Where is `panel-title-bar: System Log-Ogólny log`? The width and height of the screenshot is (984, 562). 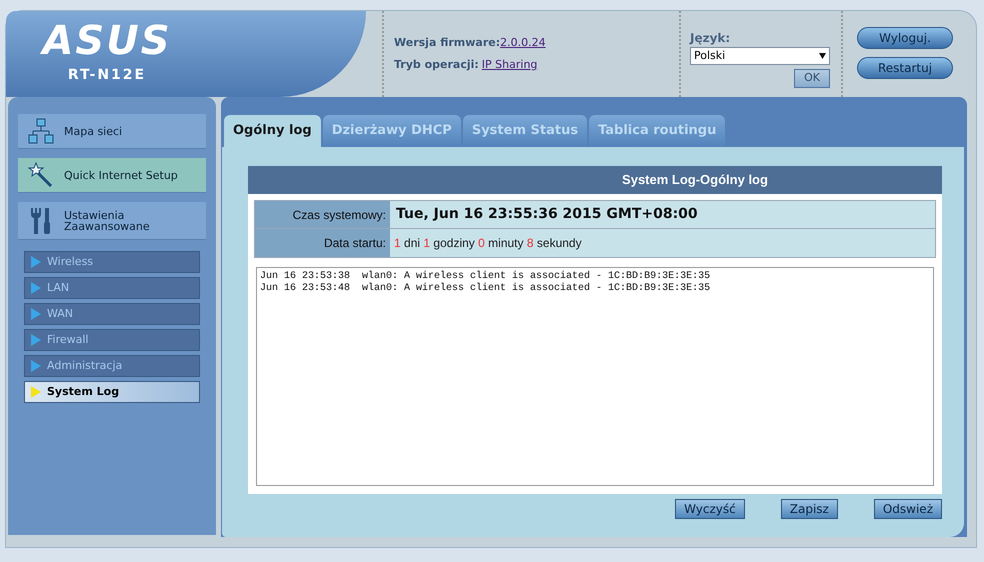 panel-title-bar: System Log-Ogólny log is located at coordinates (595, 180).